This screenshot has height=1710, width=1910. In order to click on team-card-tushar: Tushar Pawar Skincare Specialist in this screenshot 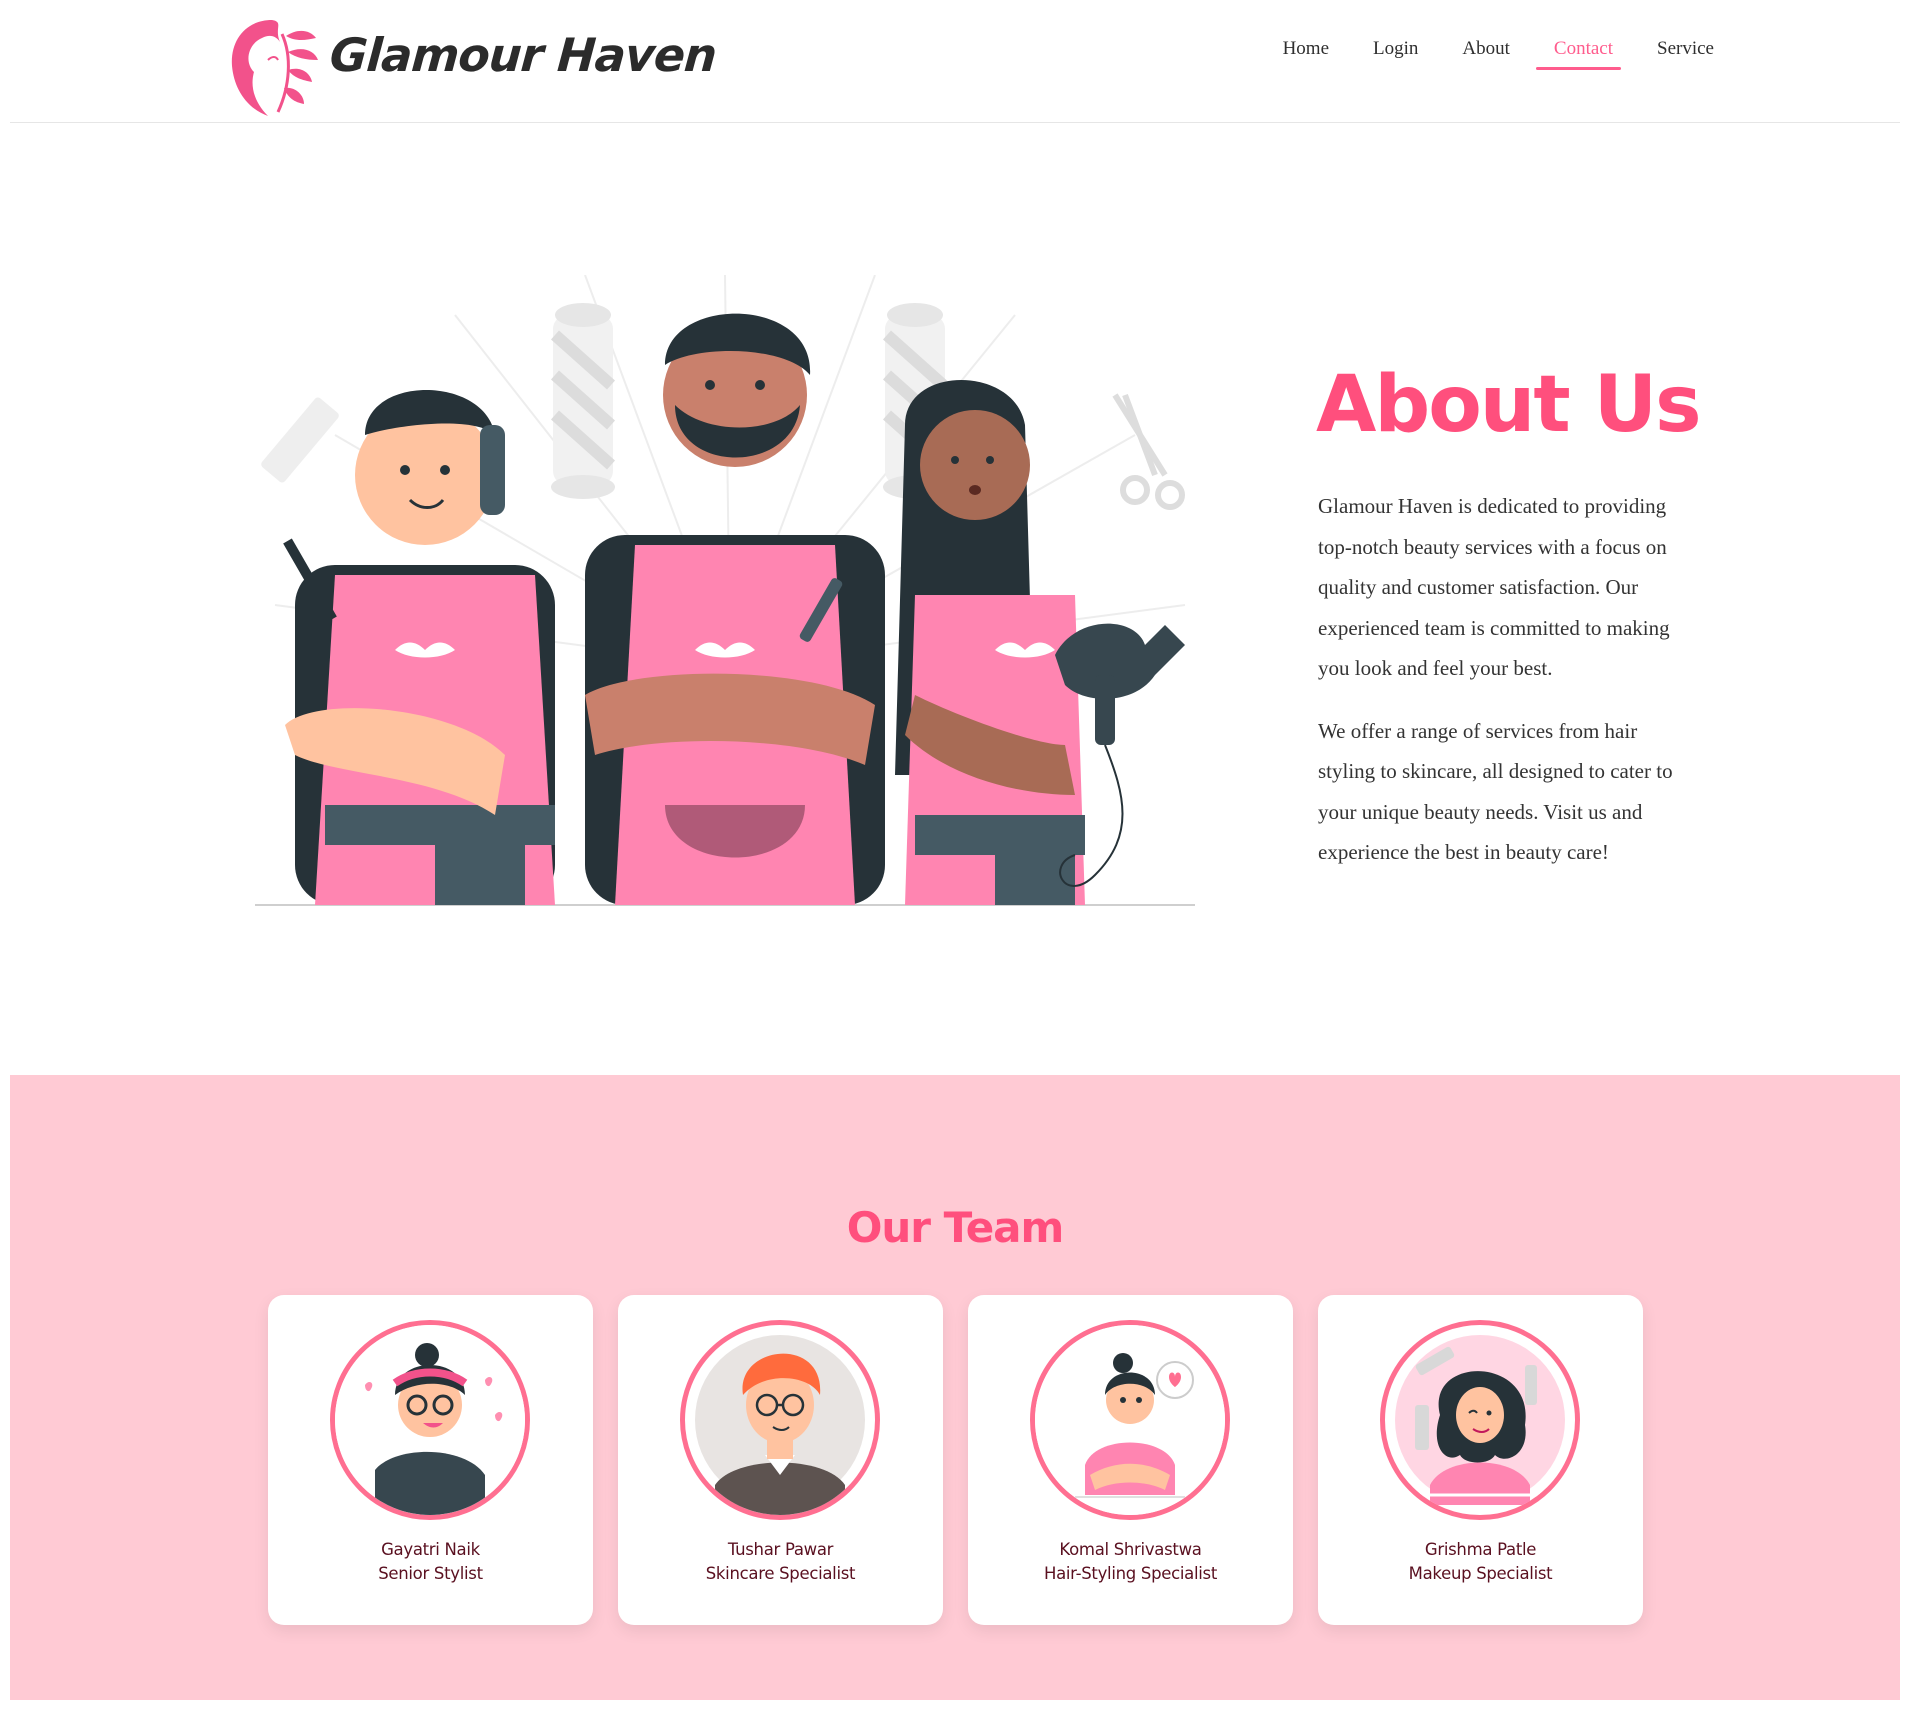, I will do `click(780, 1460)`.